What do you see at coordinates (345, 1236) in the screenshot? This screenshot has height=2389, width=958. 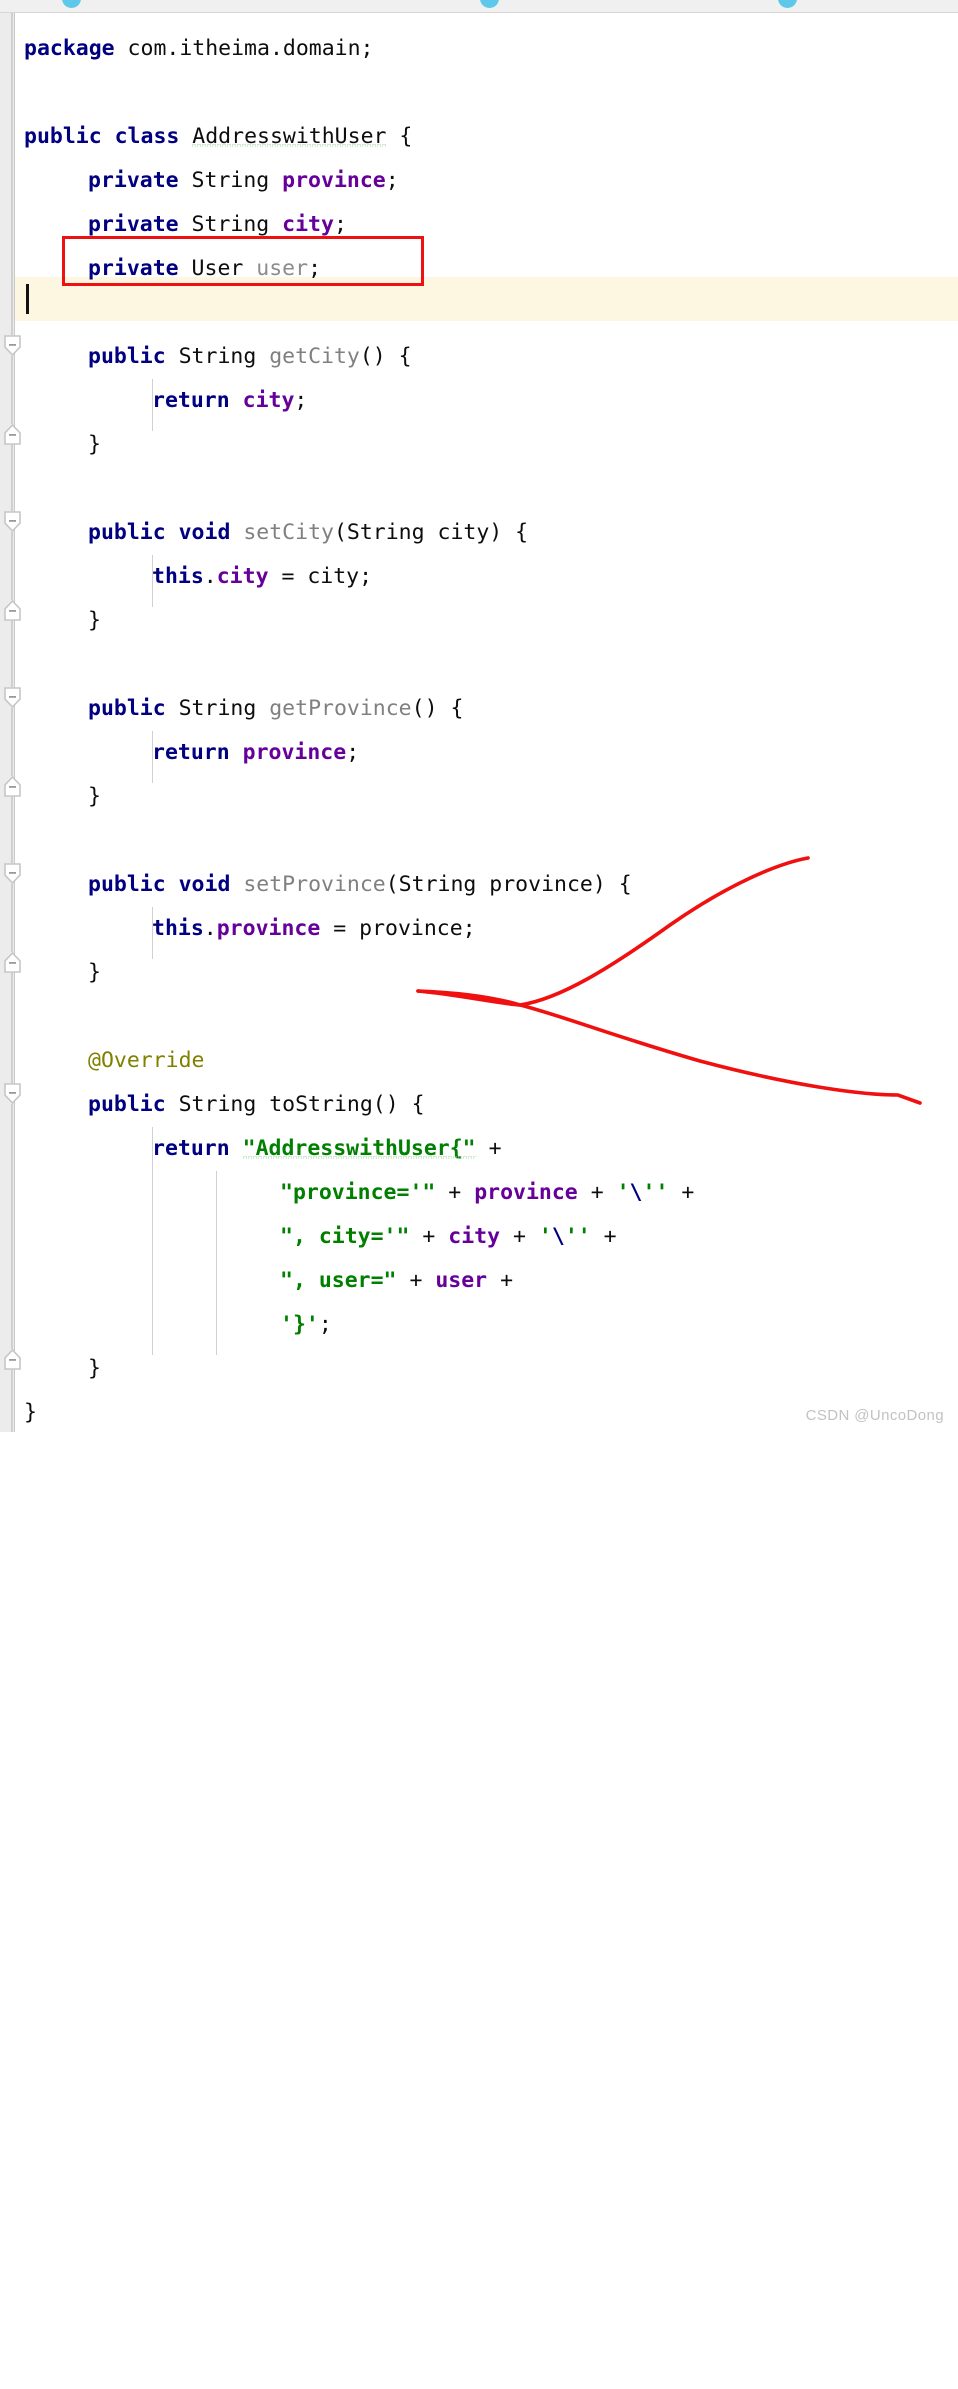 I see `token-string: ", city='"` at bounding box center [345, 1236].